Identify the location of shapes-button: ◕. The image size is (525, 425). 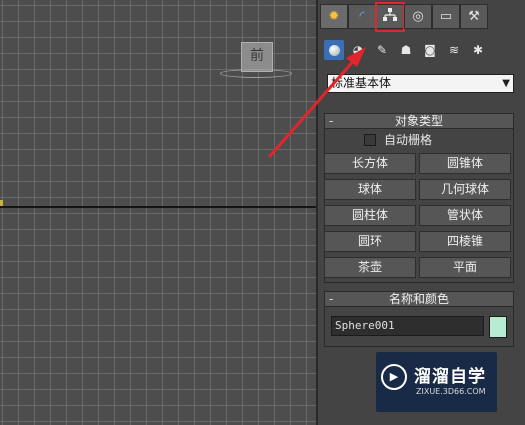
(358, 50).